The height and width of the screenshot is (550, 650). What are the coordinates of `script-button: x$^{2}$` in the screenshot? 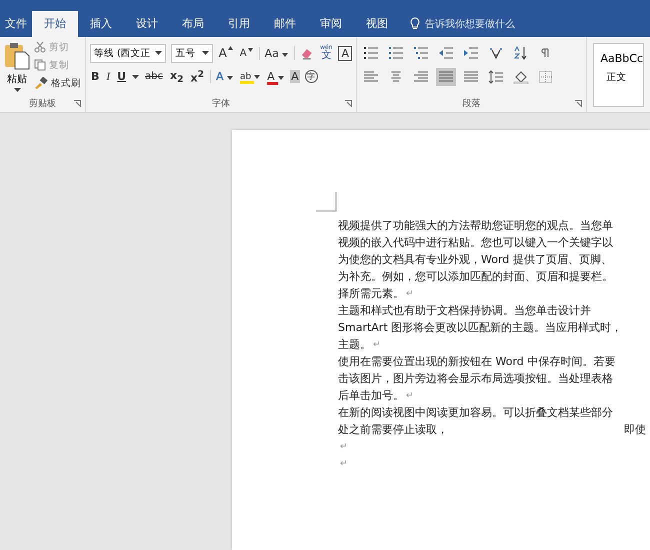 It's located at (197, 76).